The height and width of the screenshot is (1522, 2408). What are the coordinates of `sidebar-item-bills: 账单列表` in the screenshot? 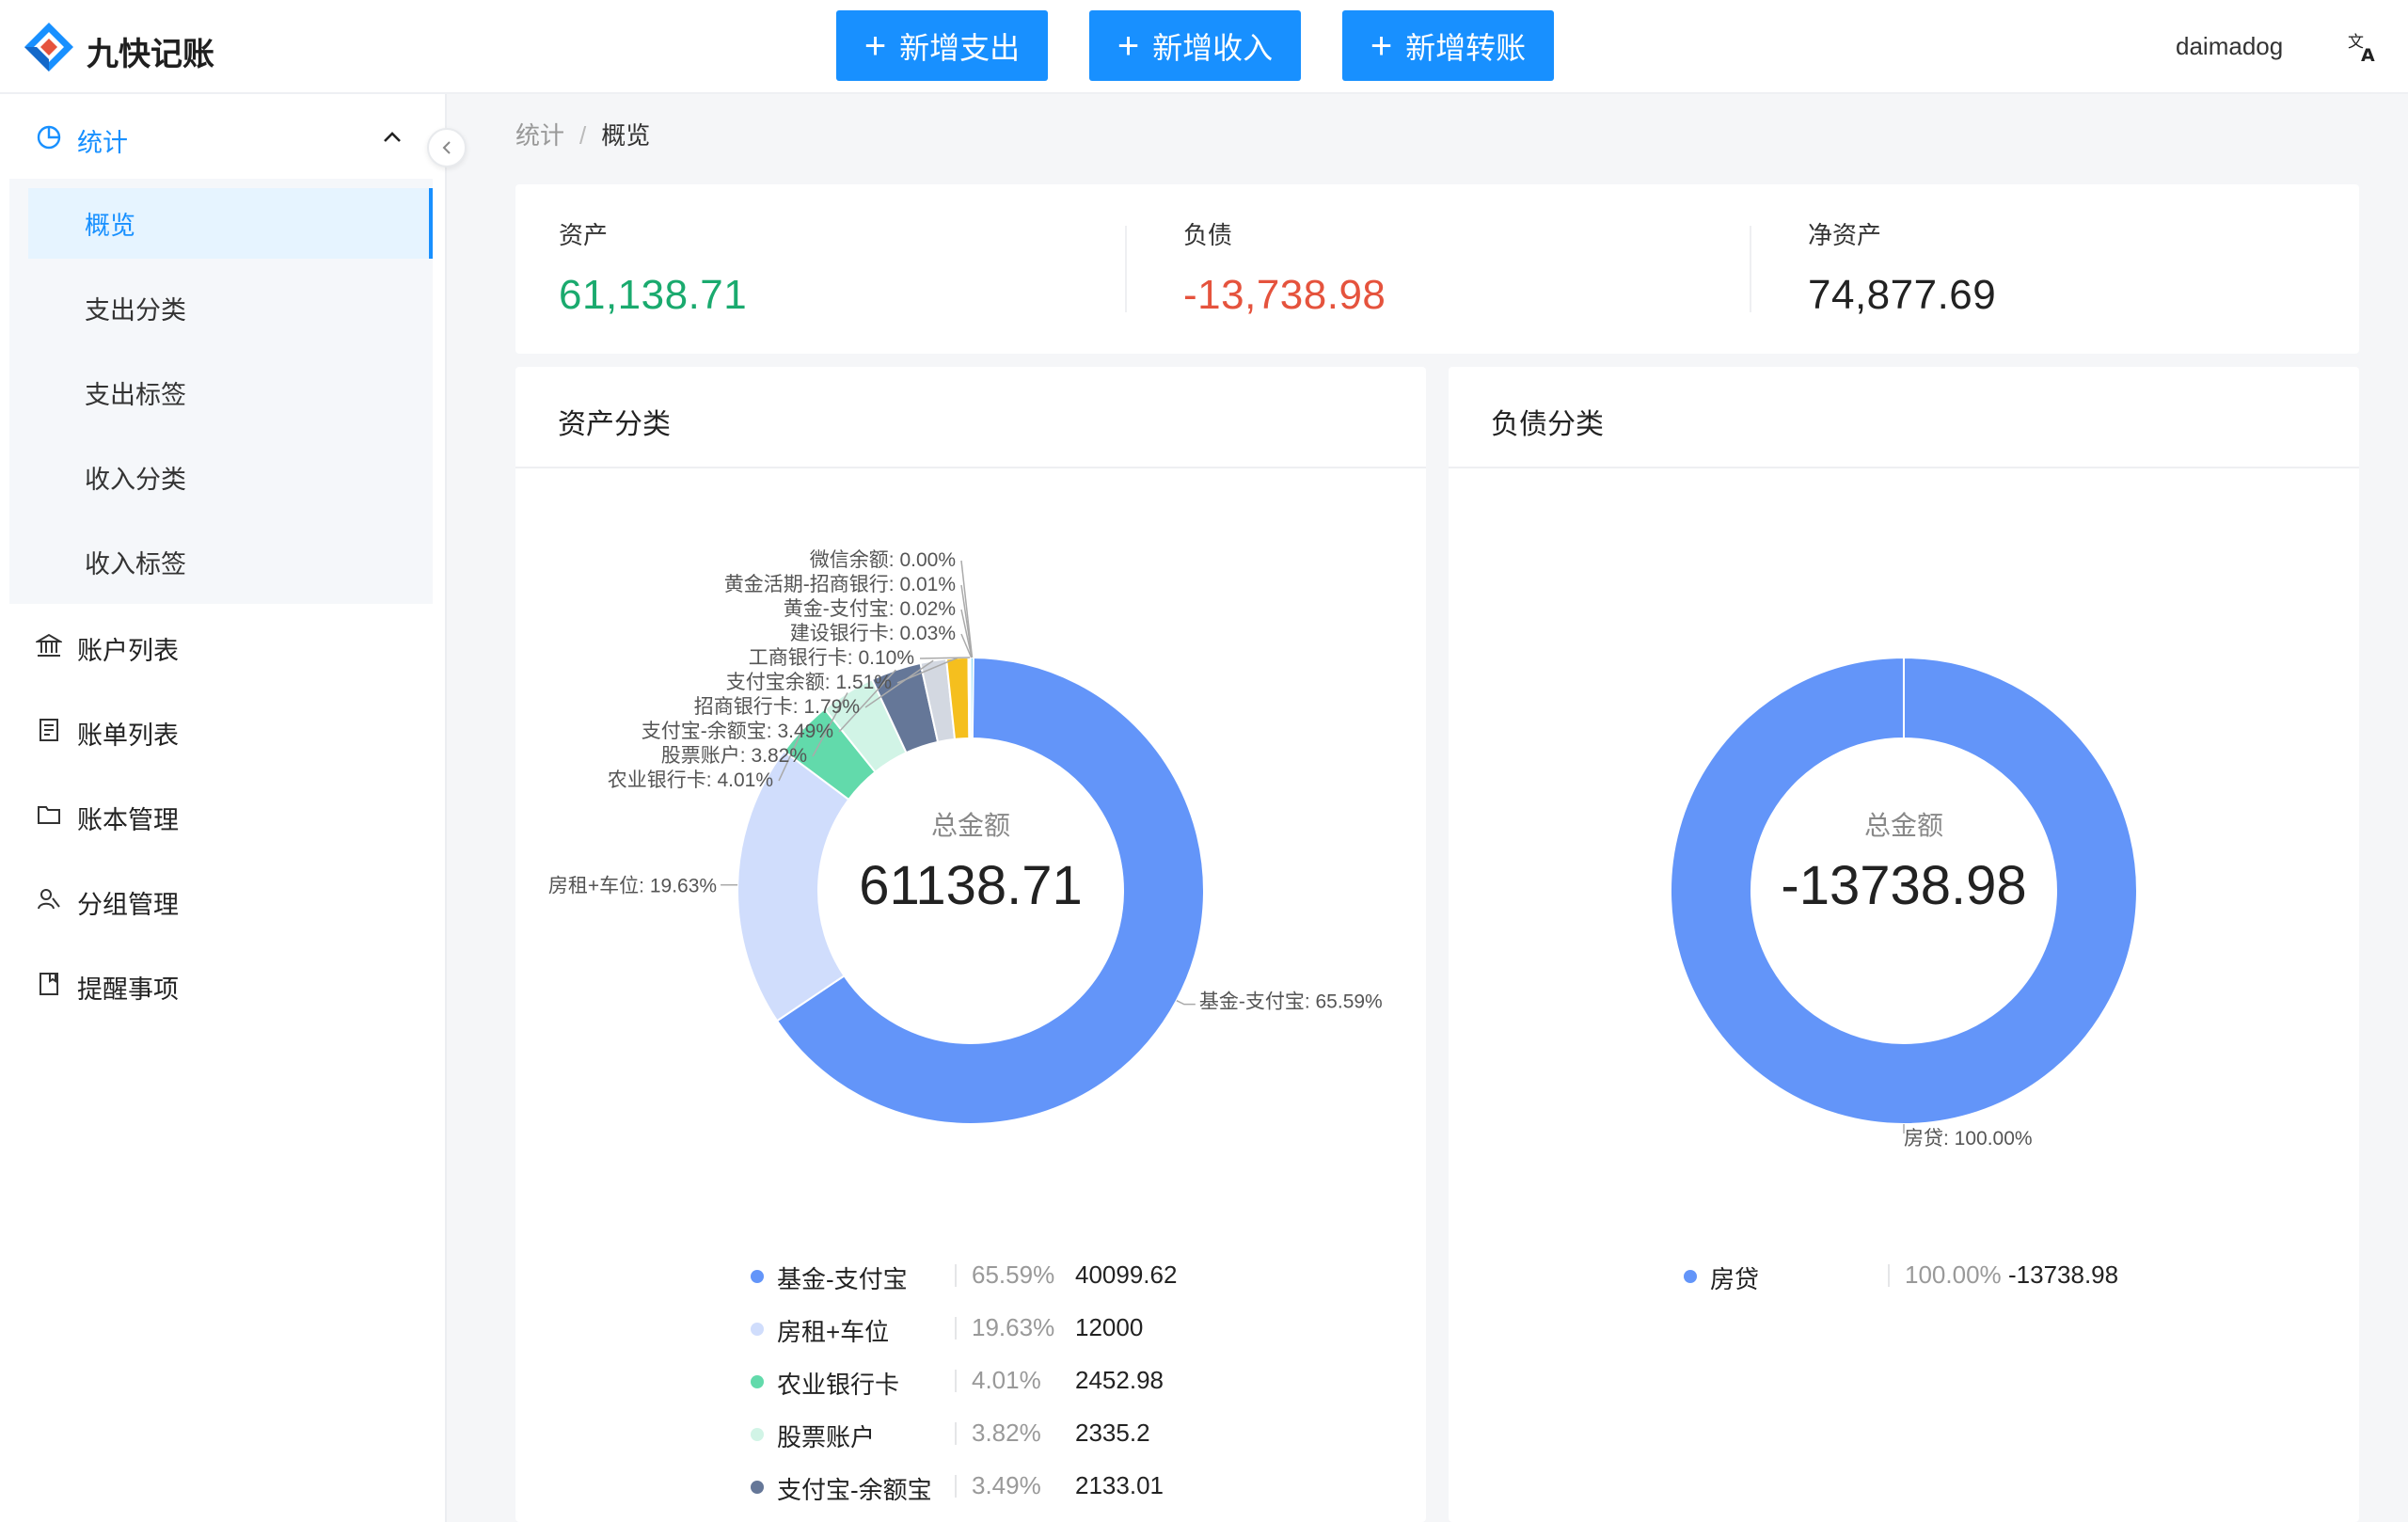 It's located at (223, 730).